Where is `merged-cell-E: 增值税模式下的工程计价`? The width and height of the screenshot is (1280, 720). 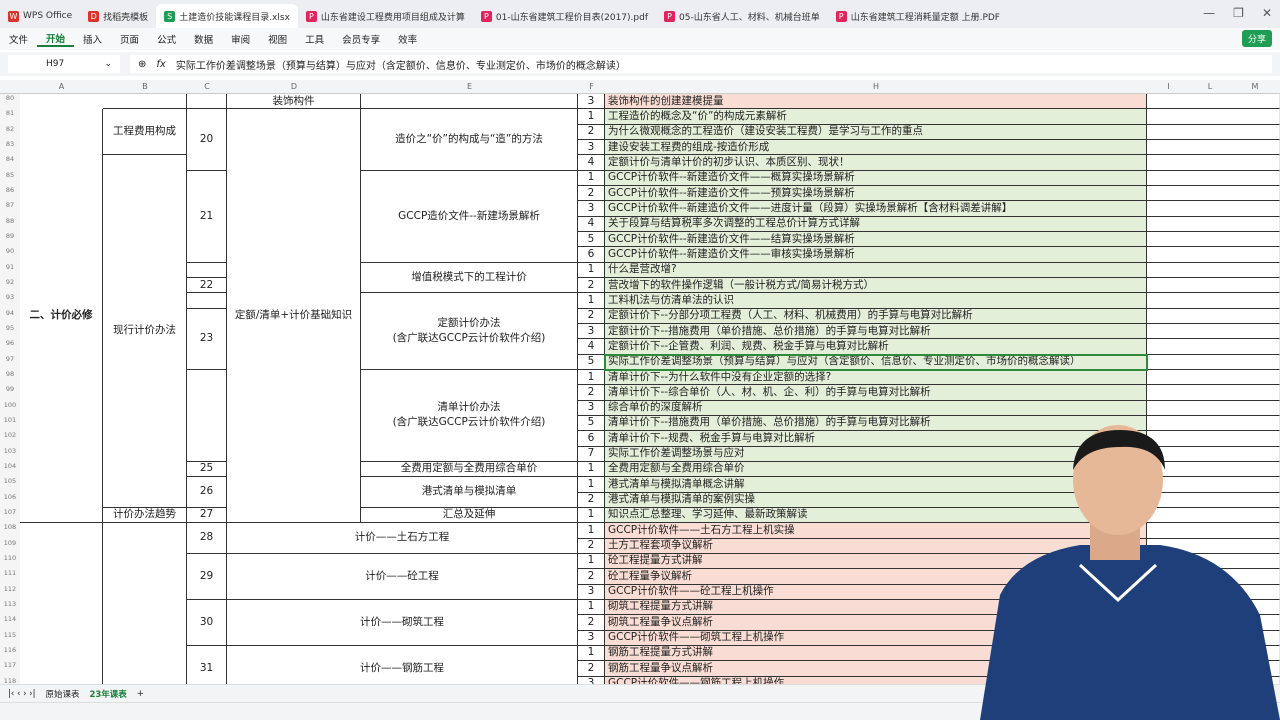 merged-cell-E: 增值税模式下的工程计价 is located at coordinates (469, 278).